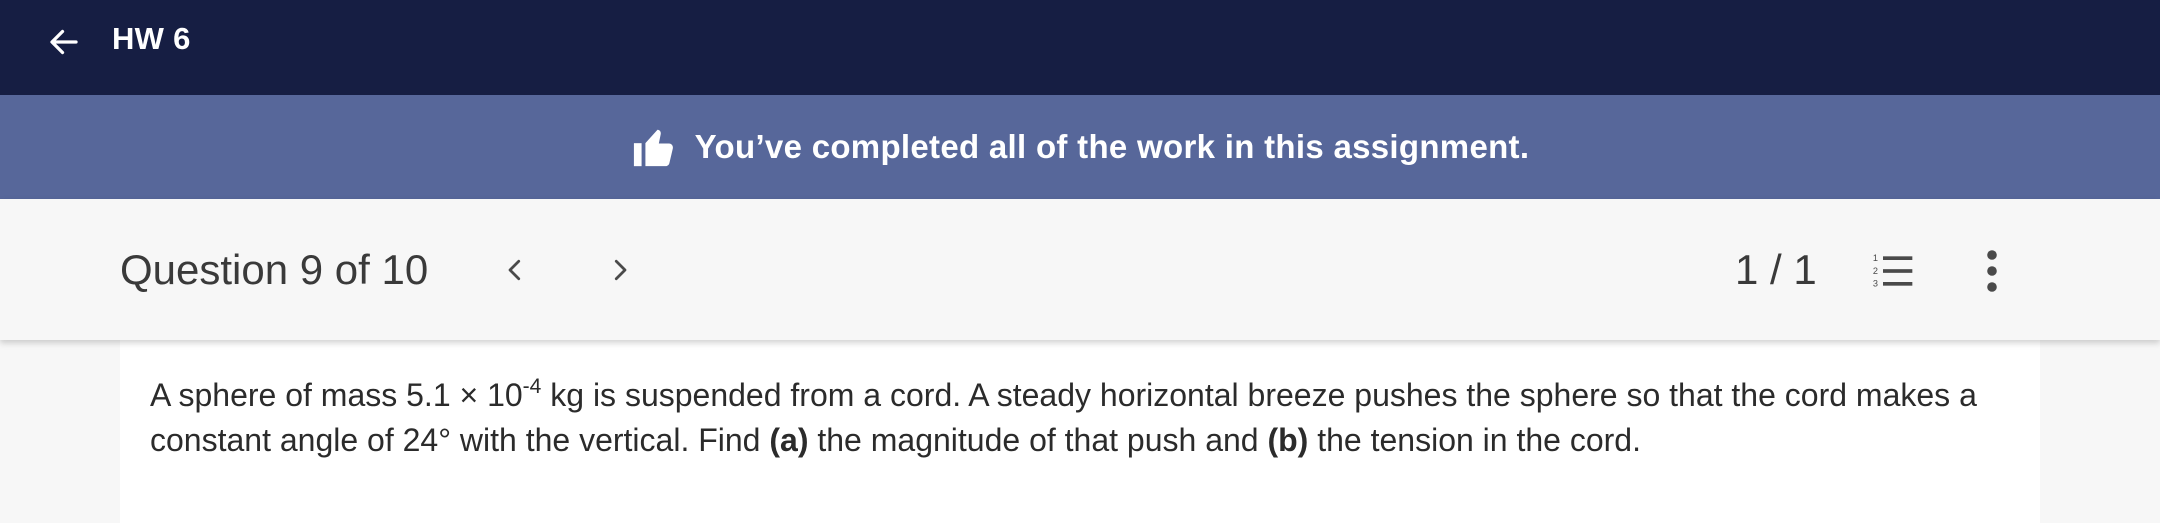  What do you see at coordinates (274, 269) in the screenshot?
I see `question-counter: Question 9 of 10` at bounding box center [274, 269].